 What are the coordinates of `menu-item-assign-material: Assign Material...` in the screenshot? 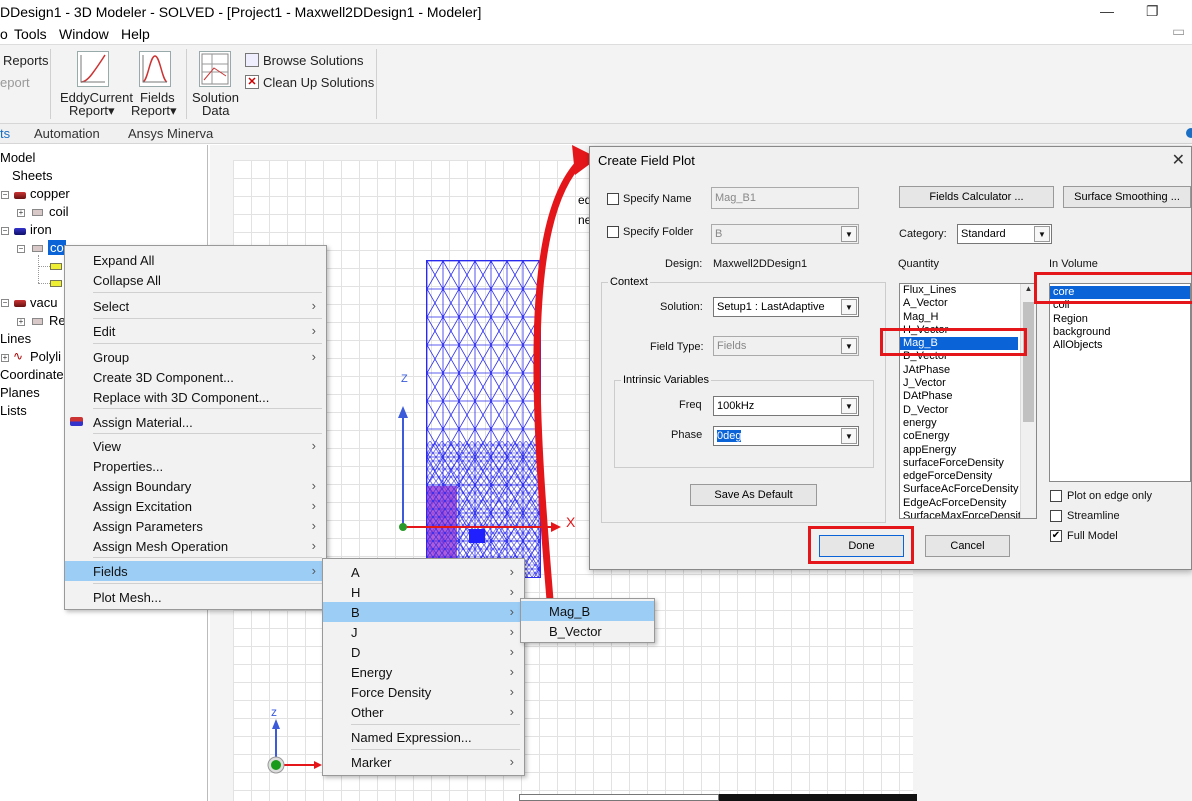 It's located at (195, 422).